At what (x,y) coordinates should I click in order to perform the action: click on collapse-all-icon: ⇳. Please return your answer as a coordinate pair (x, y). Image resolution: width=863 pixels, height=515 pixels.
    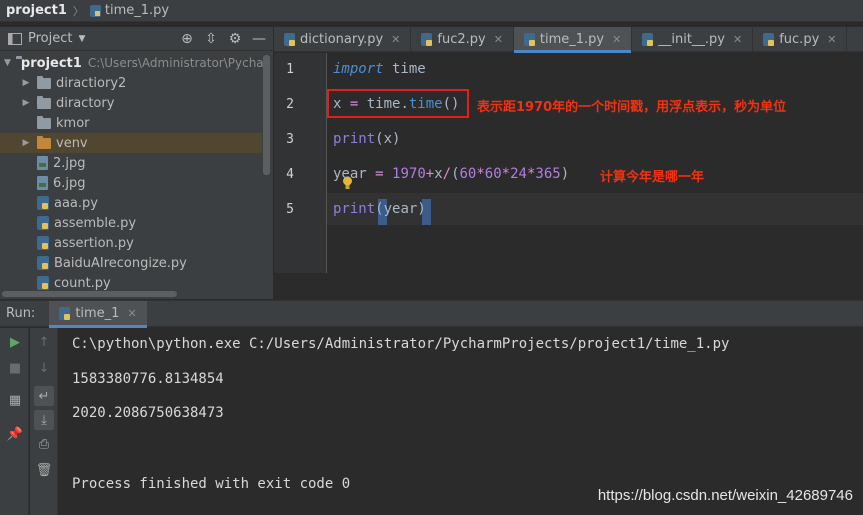
    Looking at the image, I should click on (211, 39).